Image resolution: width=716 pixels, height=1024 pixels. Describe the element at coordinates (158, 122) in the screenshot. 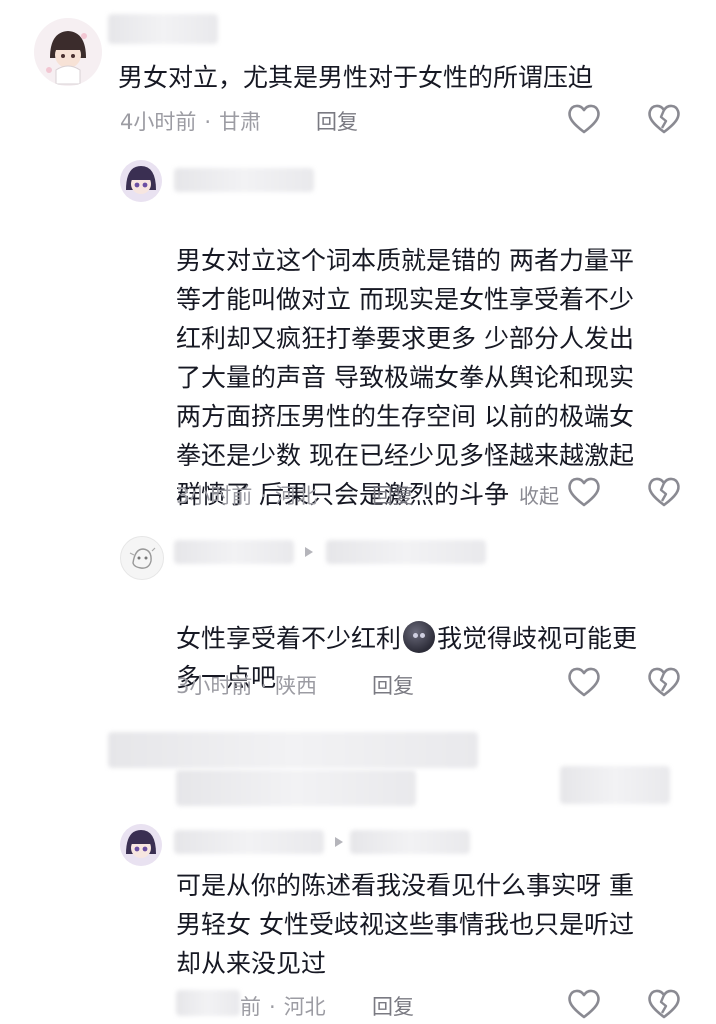

I see `timestamp: 4小时前` at that location.